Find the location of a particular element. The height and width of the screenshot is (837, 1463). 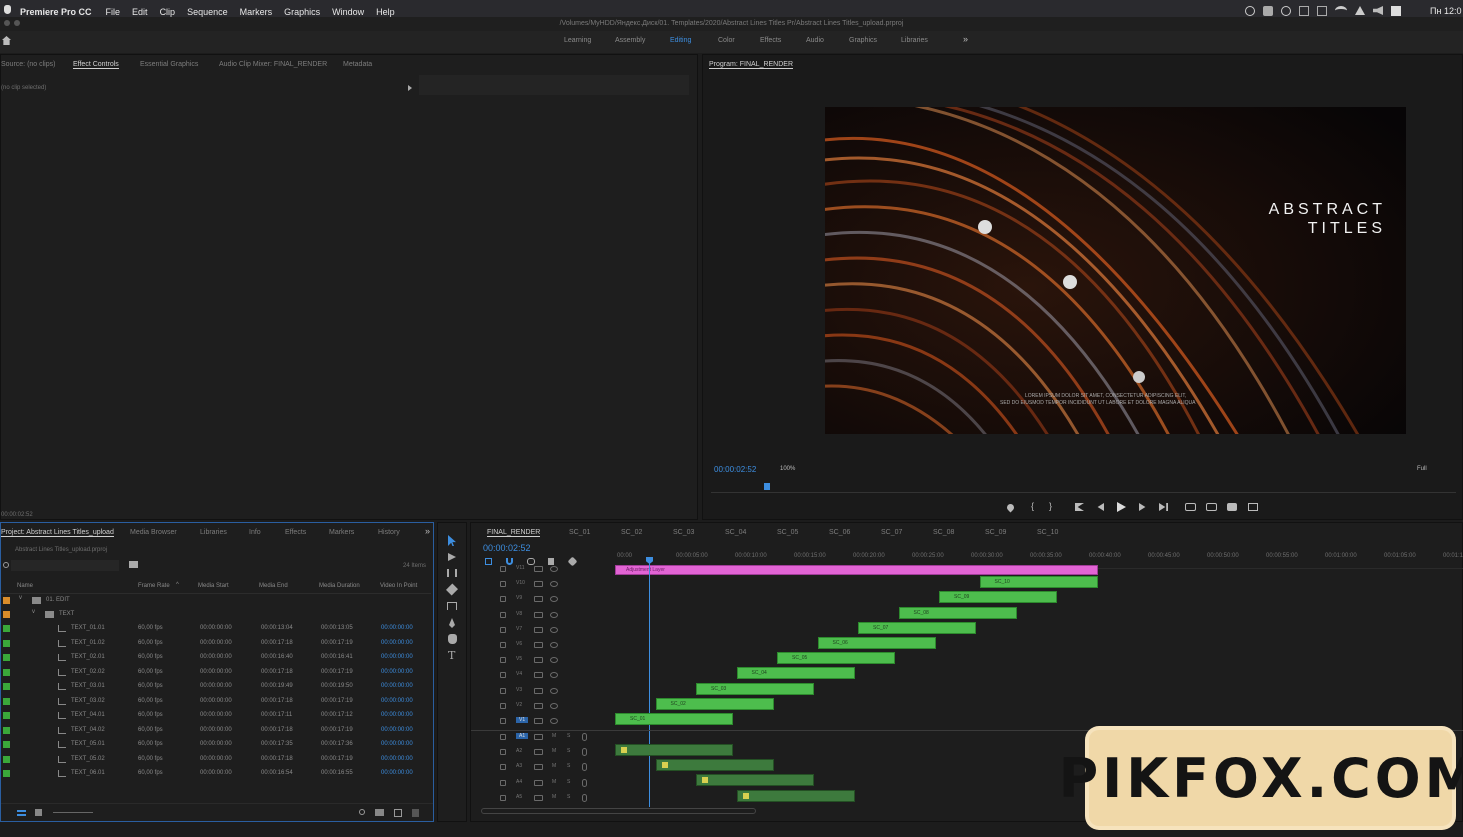

tab-sequence-sc_04: SC_04 is located at coordinates (735, 532).